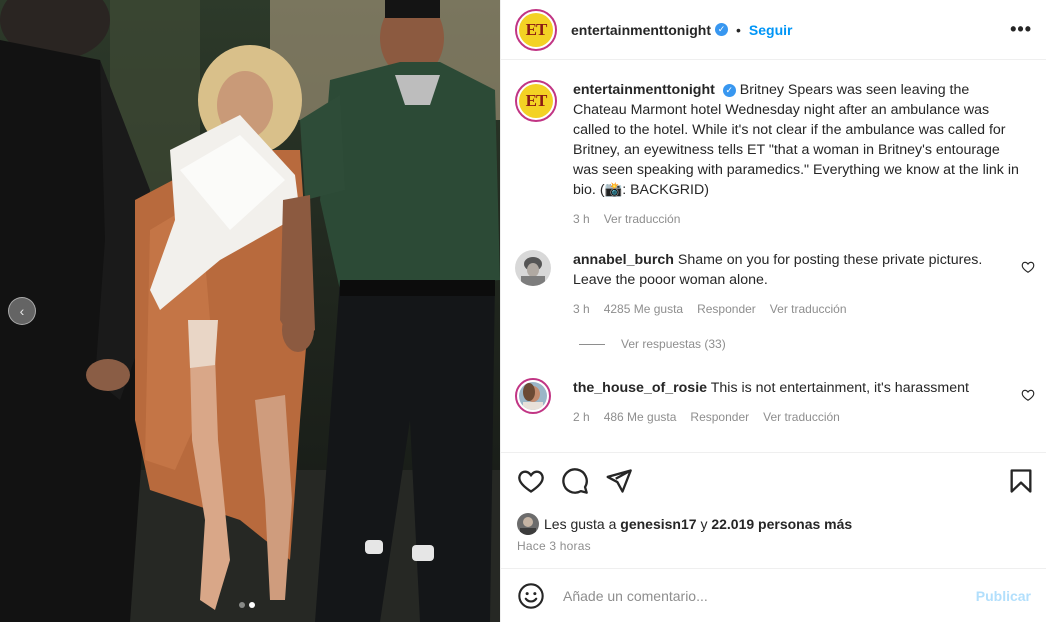  I want to click on post-header: ET entertainmenttonight ✓ • Seguir •••, so click(773, 30).